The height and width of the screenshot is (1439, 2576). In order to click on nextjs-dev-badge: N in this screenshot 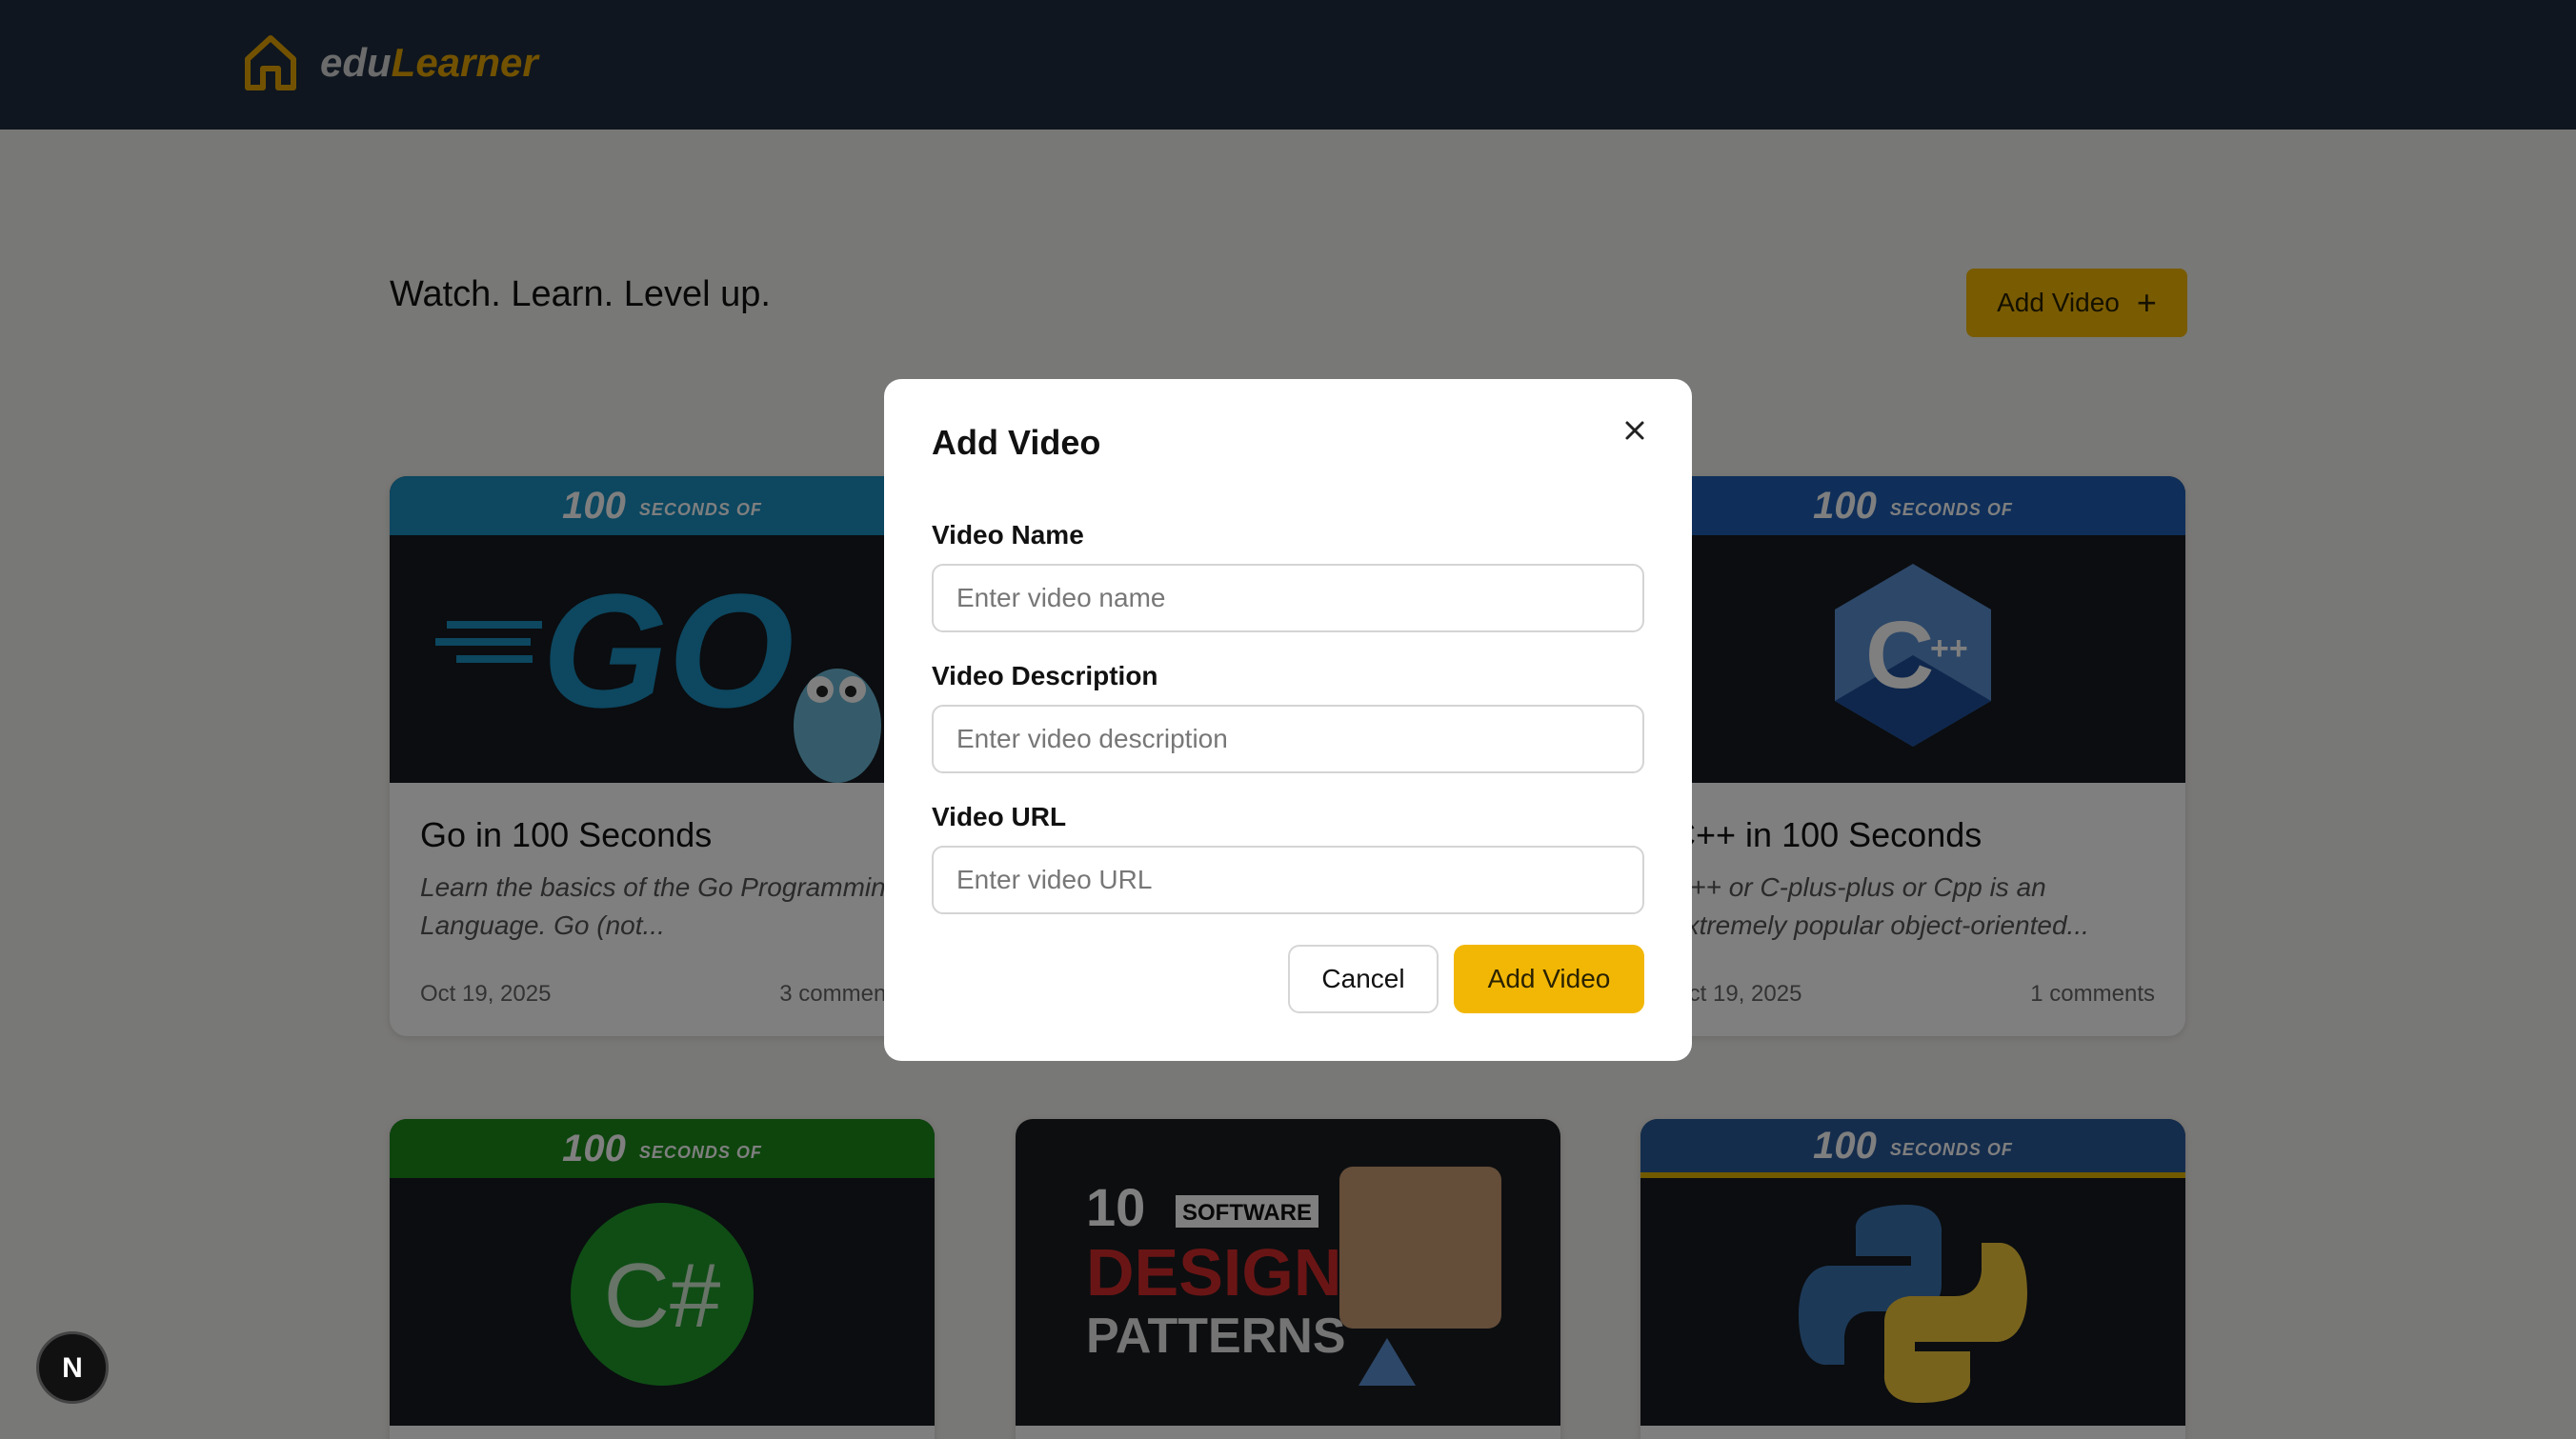, I will do `click(72, 1367)`.